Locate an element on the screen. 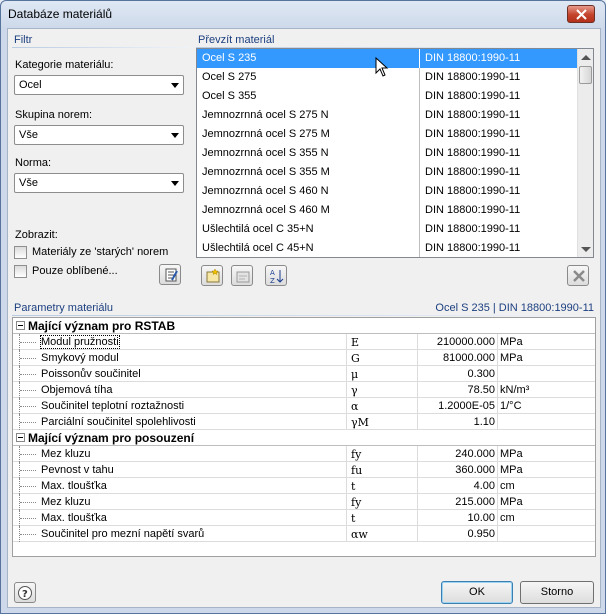 Image resolution: width=606 pixels, height=614 pixels. close-button is located at coordinates (581, 14).